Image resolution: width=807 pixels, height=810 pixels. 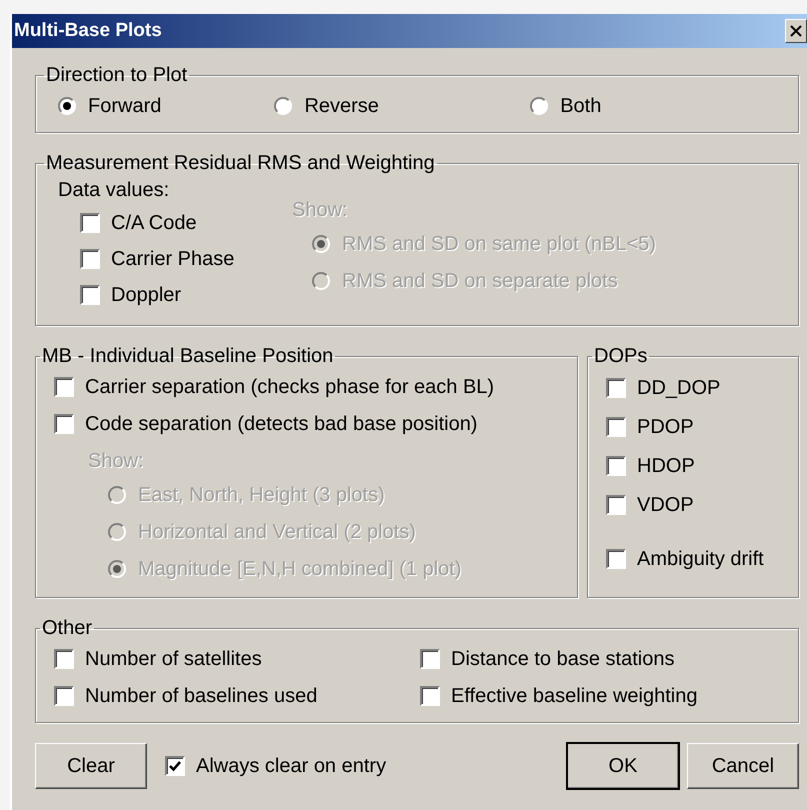 I want to click on checkbox-label: Number of satellites, so click(x=173, y=659).